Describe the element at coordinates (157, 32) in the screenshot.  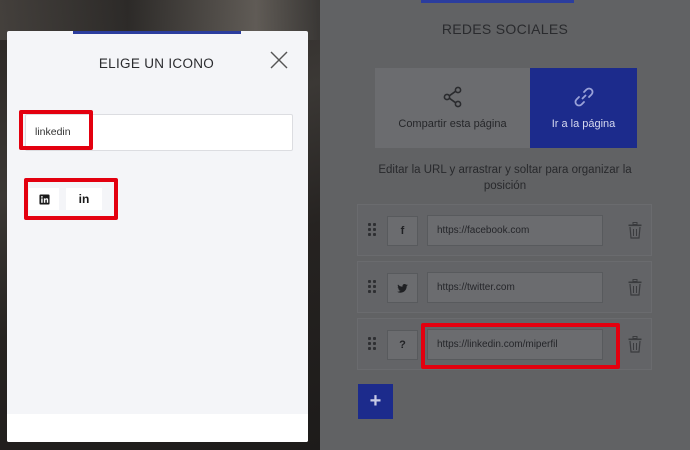
I see `modal-accent-bar` at that location.